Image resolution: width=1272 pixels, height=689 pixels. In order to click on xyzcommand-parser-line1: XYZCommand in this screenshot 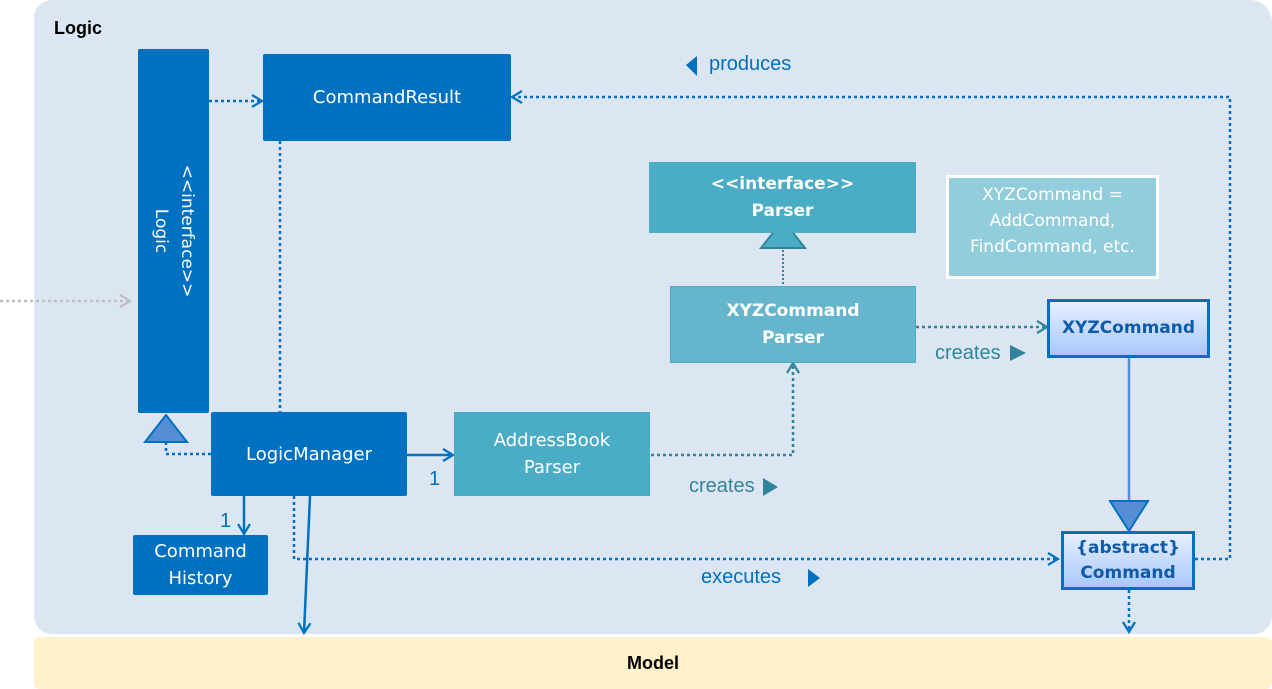, I will do `click(793, 310)`.